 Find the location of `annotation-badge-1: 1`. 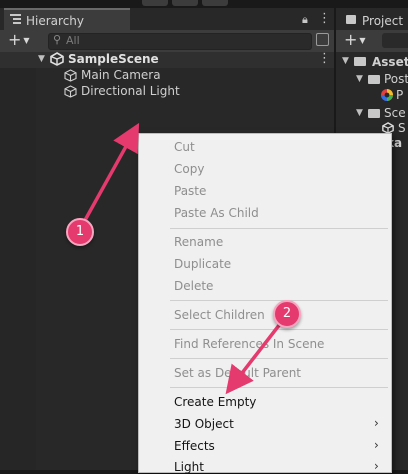

annotation-badge-1: 1 is located at coordinates (80, 232).